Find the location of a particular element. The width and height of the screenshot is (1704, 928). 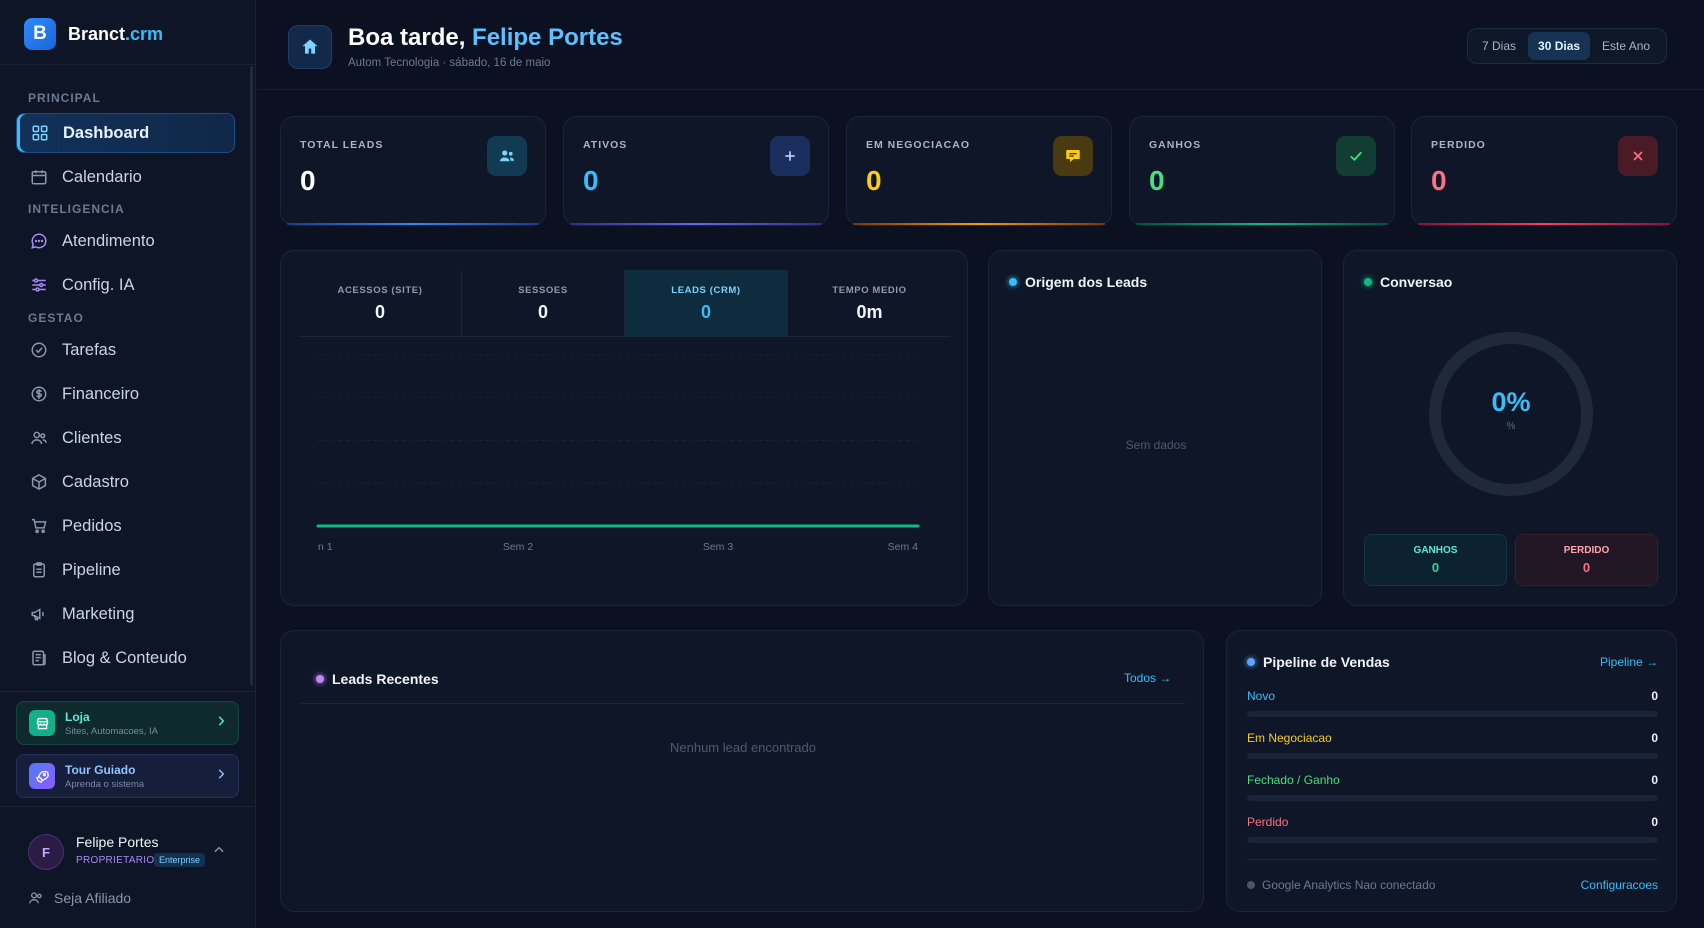

section-label-gestao: GESTAO is located at coordinates (56, 318).